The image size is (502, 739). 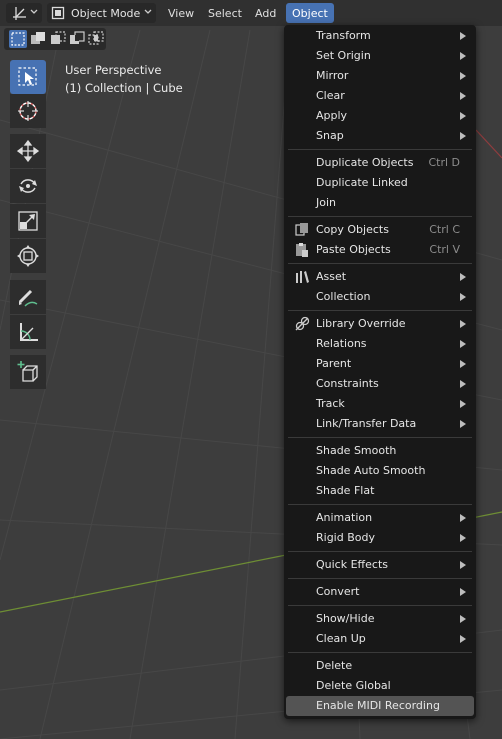 What do you see at coordinates (380, 384) in the screenshot?
I see `menu-item-constraints: Constraints` at bounding box center [380, 384].